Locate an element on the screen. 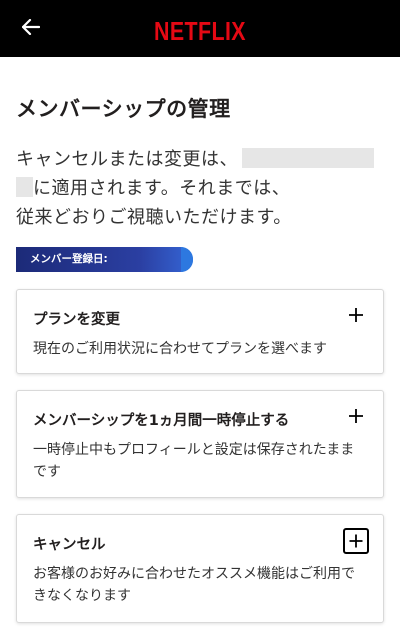 This screenshot has height=630, width=400. notice-line-3: 従来どおりご視聴いただけます。 is located at coordinates (154, 217).